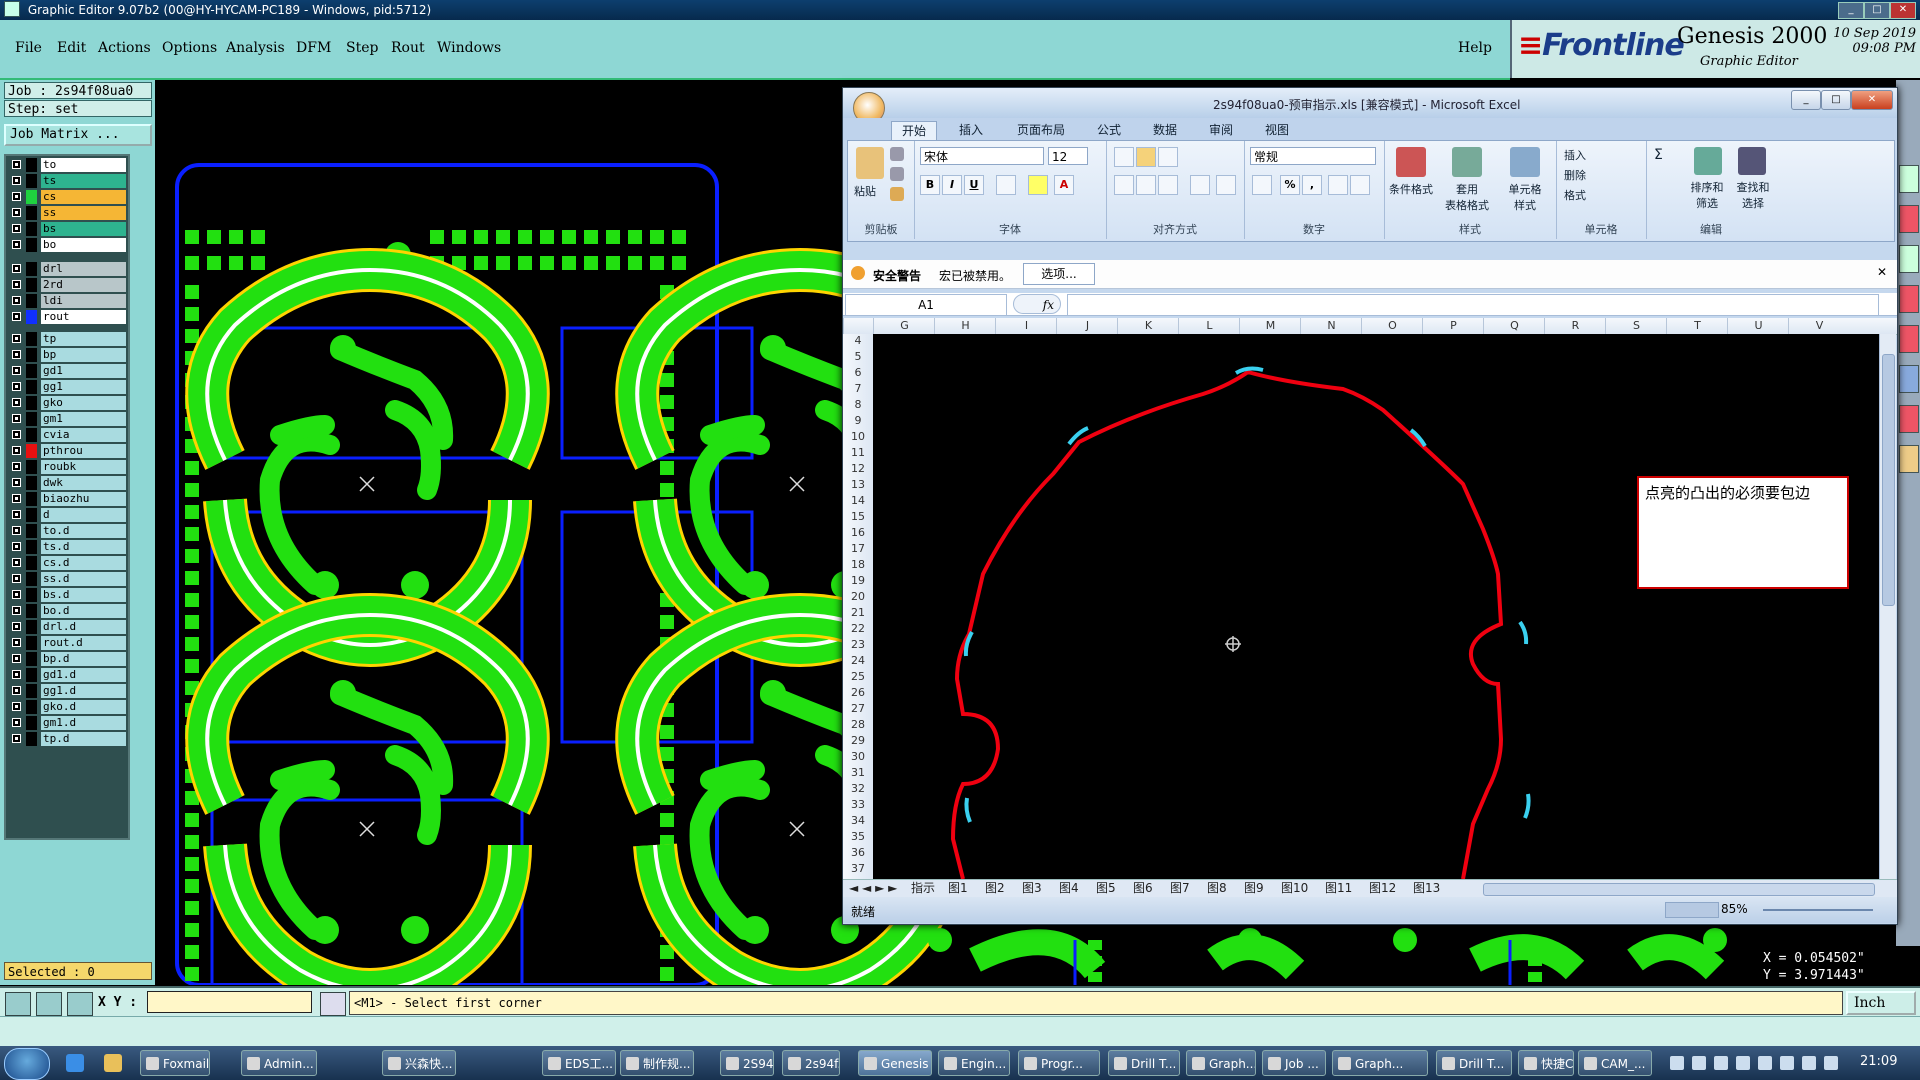 The height and width of the screenshot is (1080, 1920). I want to click on layer-row-bs: bs, so click(67, 229).